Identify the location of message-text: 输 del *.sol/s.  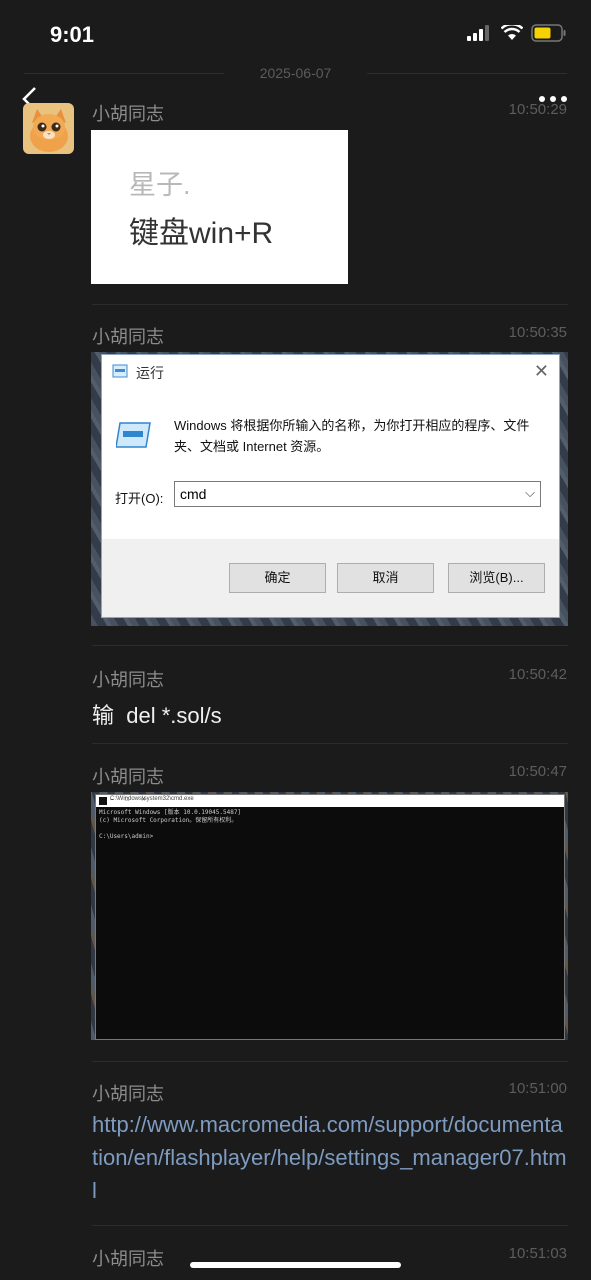
(157, 714).